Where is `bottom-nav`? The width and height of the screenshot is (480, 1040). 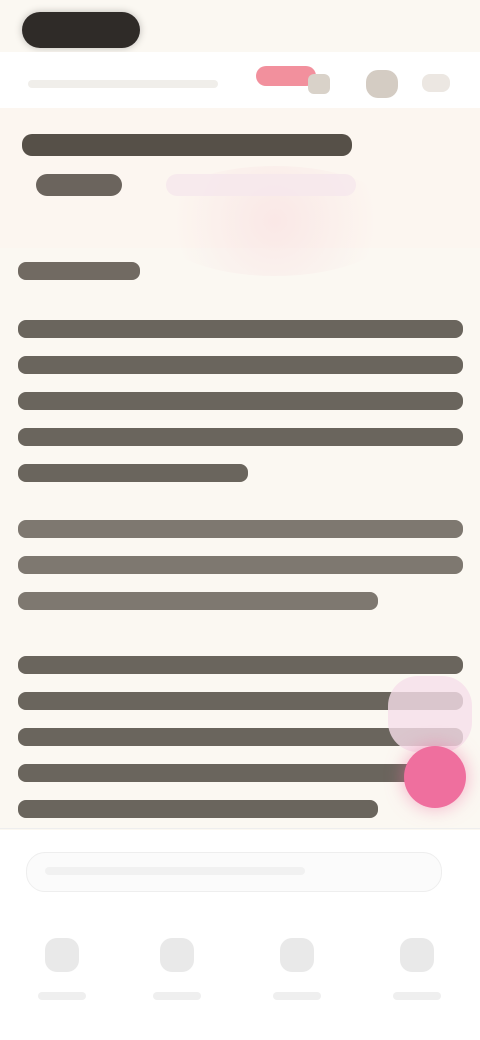 bottom-nav is located at coordinates (240, 978).